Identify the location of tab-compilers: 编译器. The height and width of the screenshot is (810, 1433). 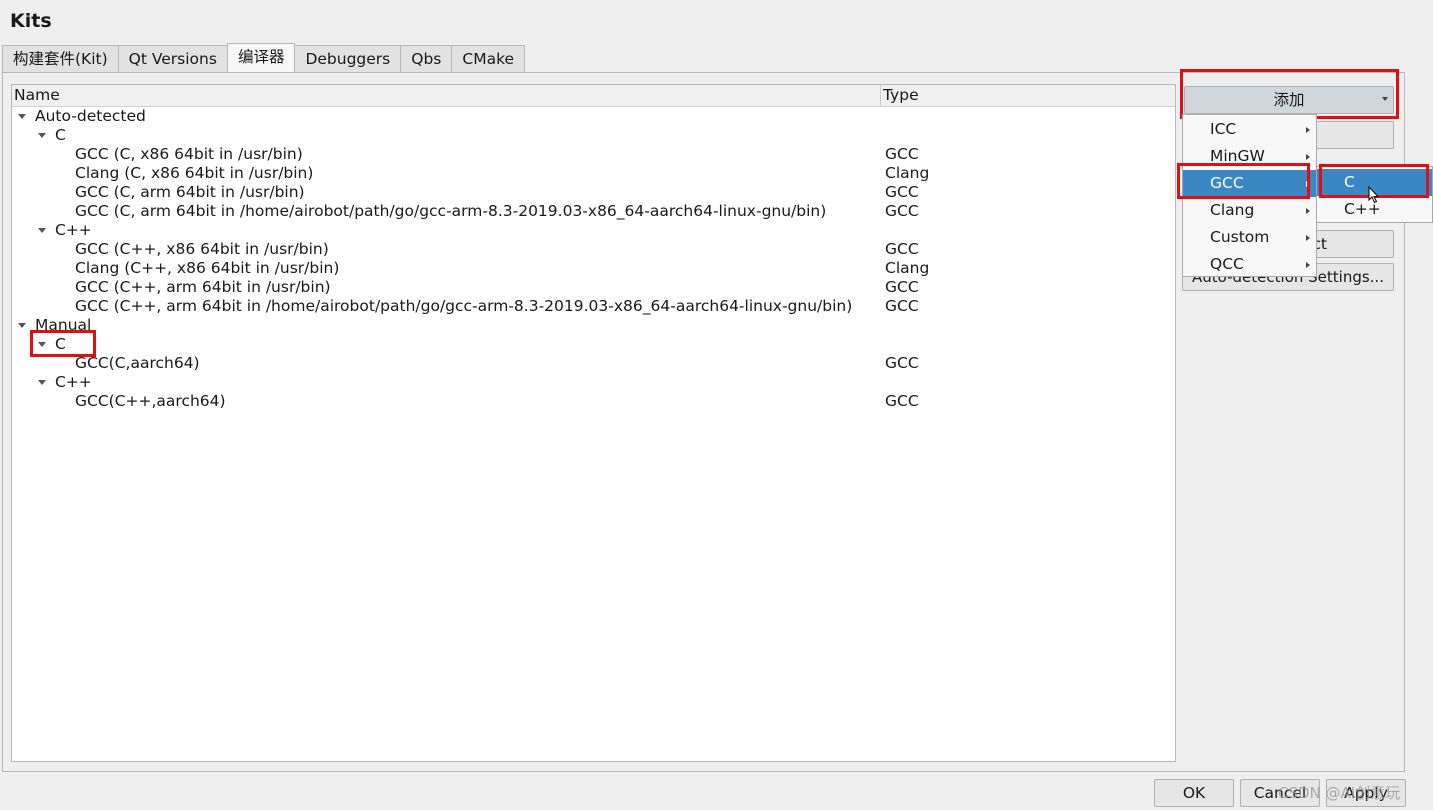
(261, 57).